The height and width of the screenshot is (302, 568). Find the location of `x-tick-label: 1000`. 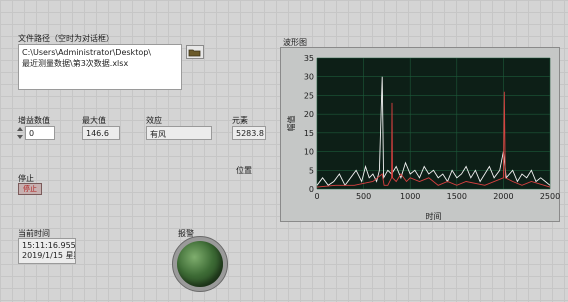

x-tick-label: 1000 is located at coordinates (410, 196).